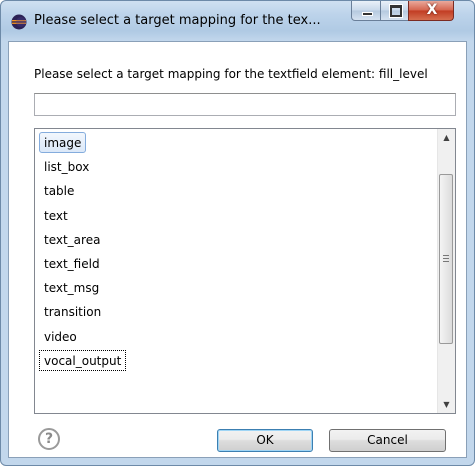 The height and width of the screenshot is (466, 475). I want to click on scroll-thumb, so click(446, 259).